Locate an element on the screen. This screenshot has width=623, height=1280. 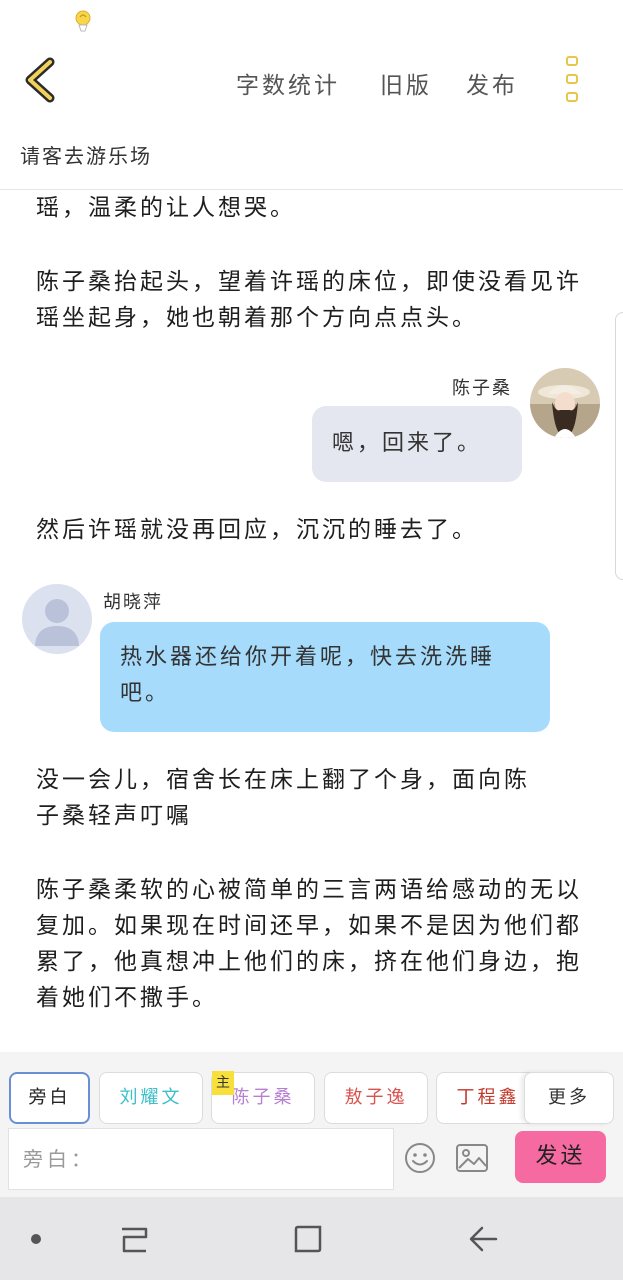
image-icon is located at coordinates (472, 1158).